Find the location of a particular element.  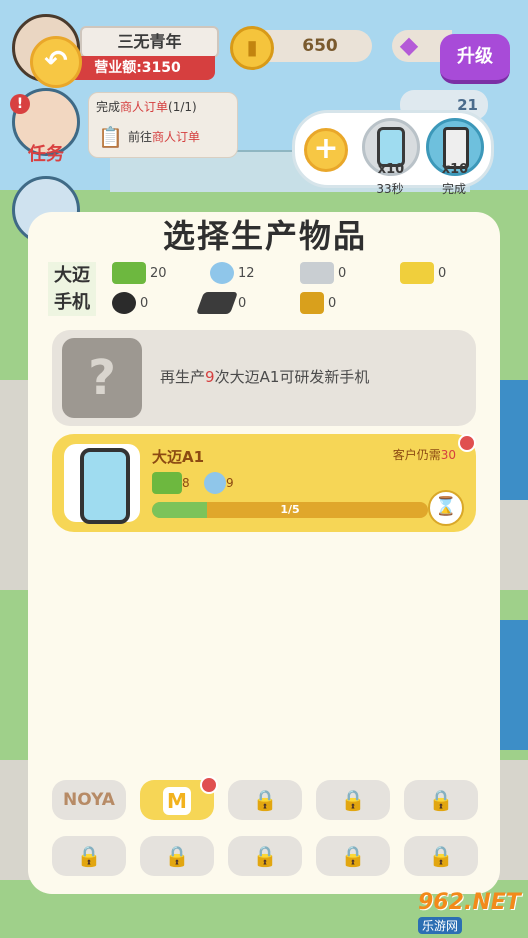

unknown-phone-icon: ? is located at coordinates (102, 378).